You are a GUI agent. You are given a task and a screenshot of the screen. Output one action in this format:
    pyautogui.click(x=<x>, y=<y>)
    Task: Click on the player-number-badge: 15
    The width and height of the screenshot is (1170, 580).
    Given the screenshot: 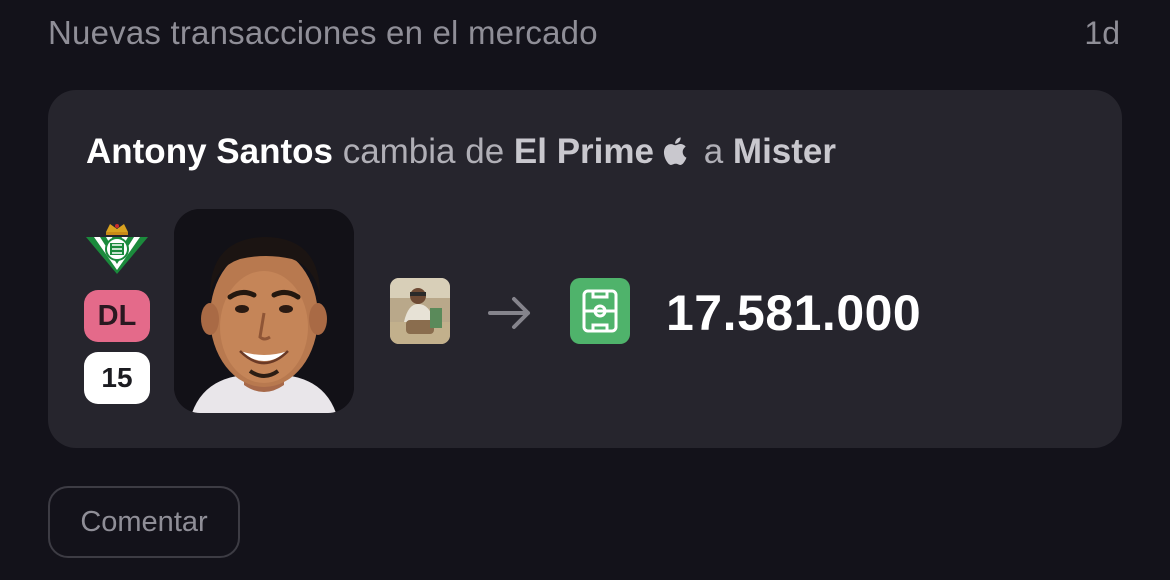 What is the action you would take?
    pyautogui.click(x=117, y=378)
    